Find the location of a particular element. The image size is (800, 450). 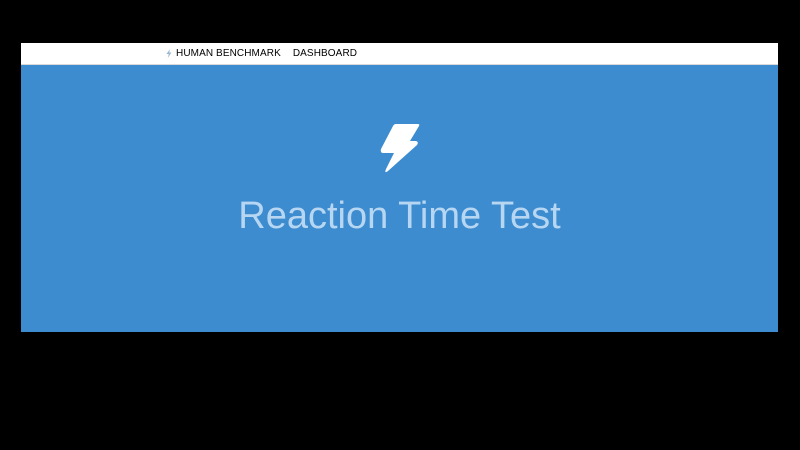

home-logo-link: HUMAN BENCHMARK is located at coordinates (223, 53).